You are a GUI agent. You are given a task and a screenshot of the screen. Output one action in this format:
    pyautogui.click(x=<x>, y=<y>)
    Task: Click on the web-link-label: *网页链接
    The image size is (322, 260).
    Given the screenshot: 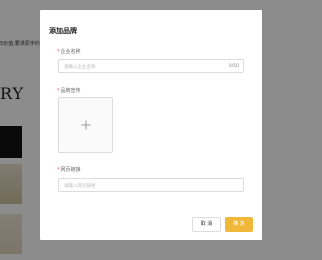 What is the action you would take?
    pyautogui.click(x=69, y=170)
    